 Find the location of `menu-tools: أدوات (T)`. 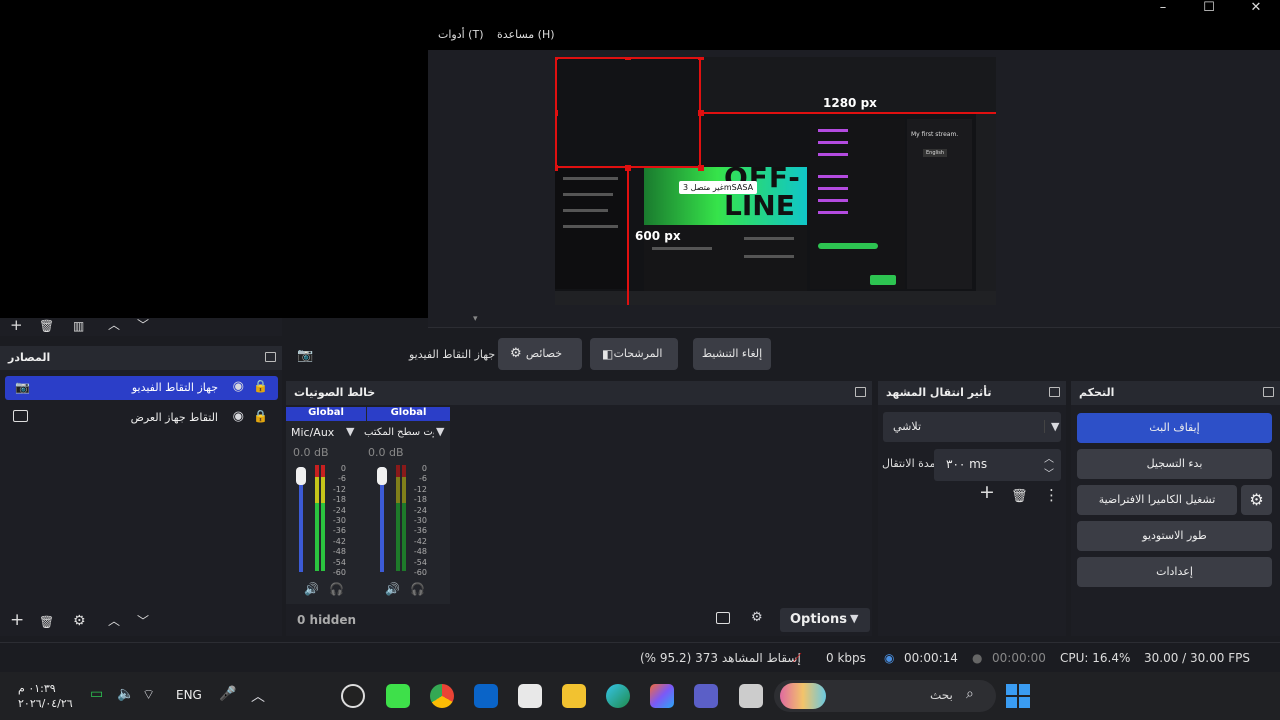

menu-tools: أدوات (T) is located at coordinates (461, 34).